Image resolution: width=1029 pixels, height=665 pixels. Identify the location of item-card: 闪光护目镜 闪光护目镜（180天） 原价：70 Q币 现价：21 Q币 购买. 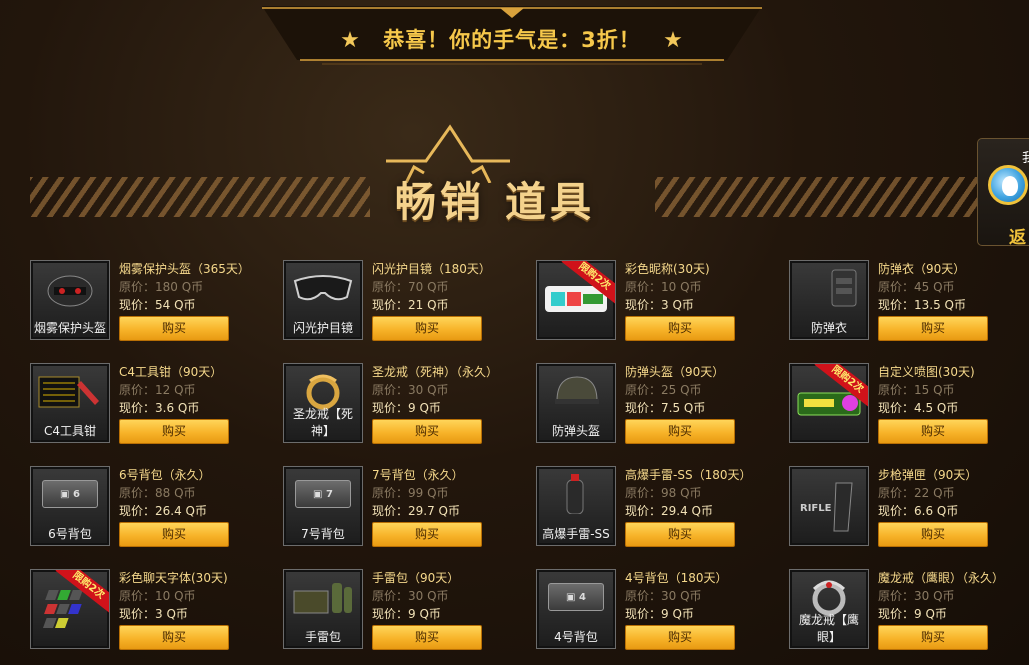
(398, 302).